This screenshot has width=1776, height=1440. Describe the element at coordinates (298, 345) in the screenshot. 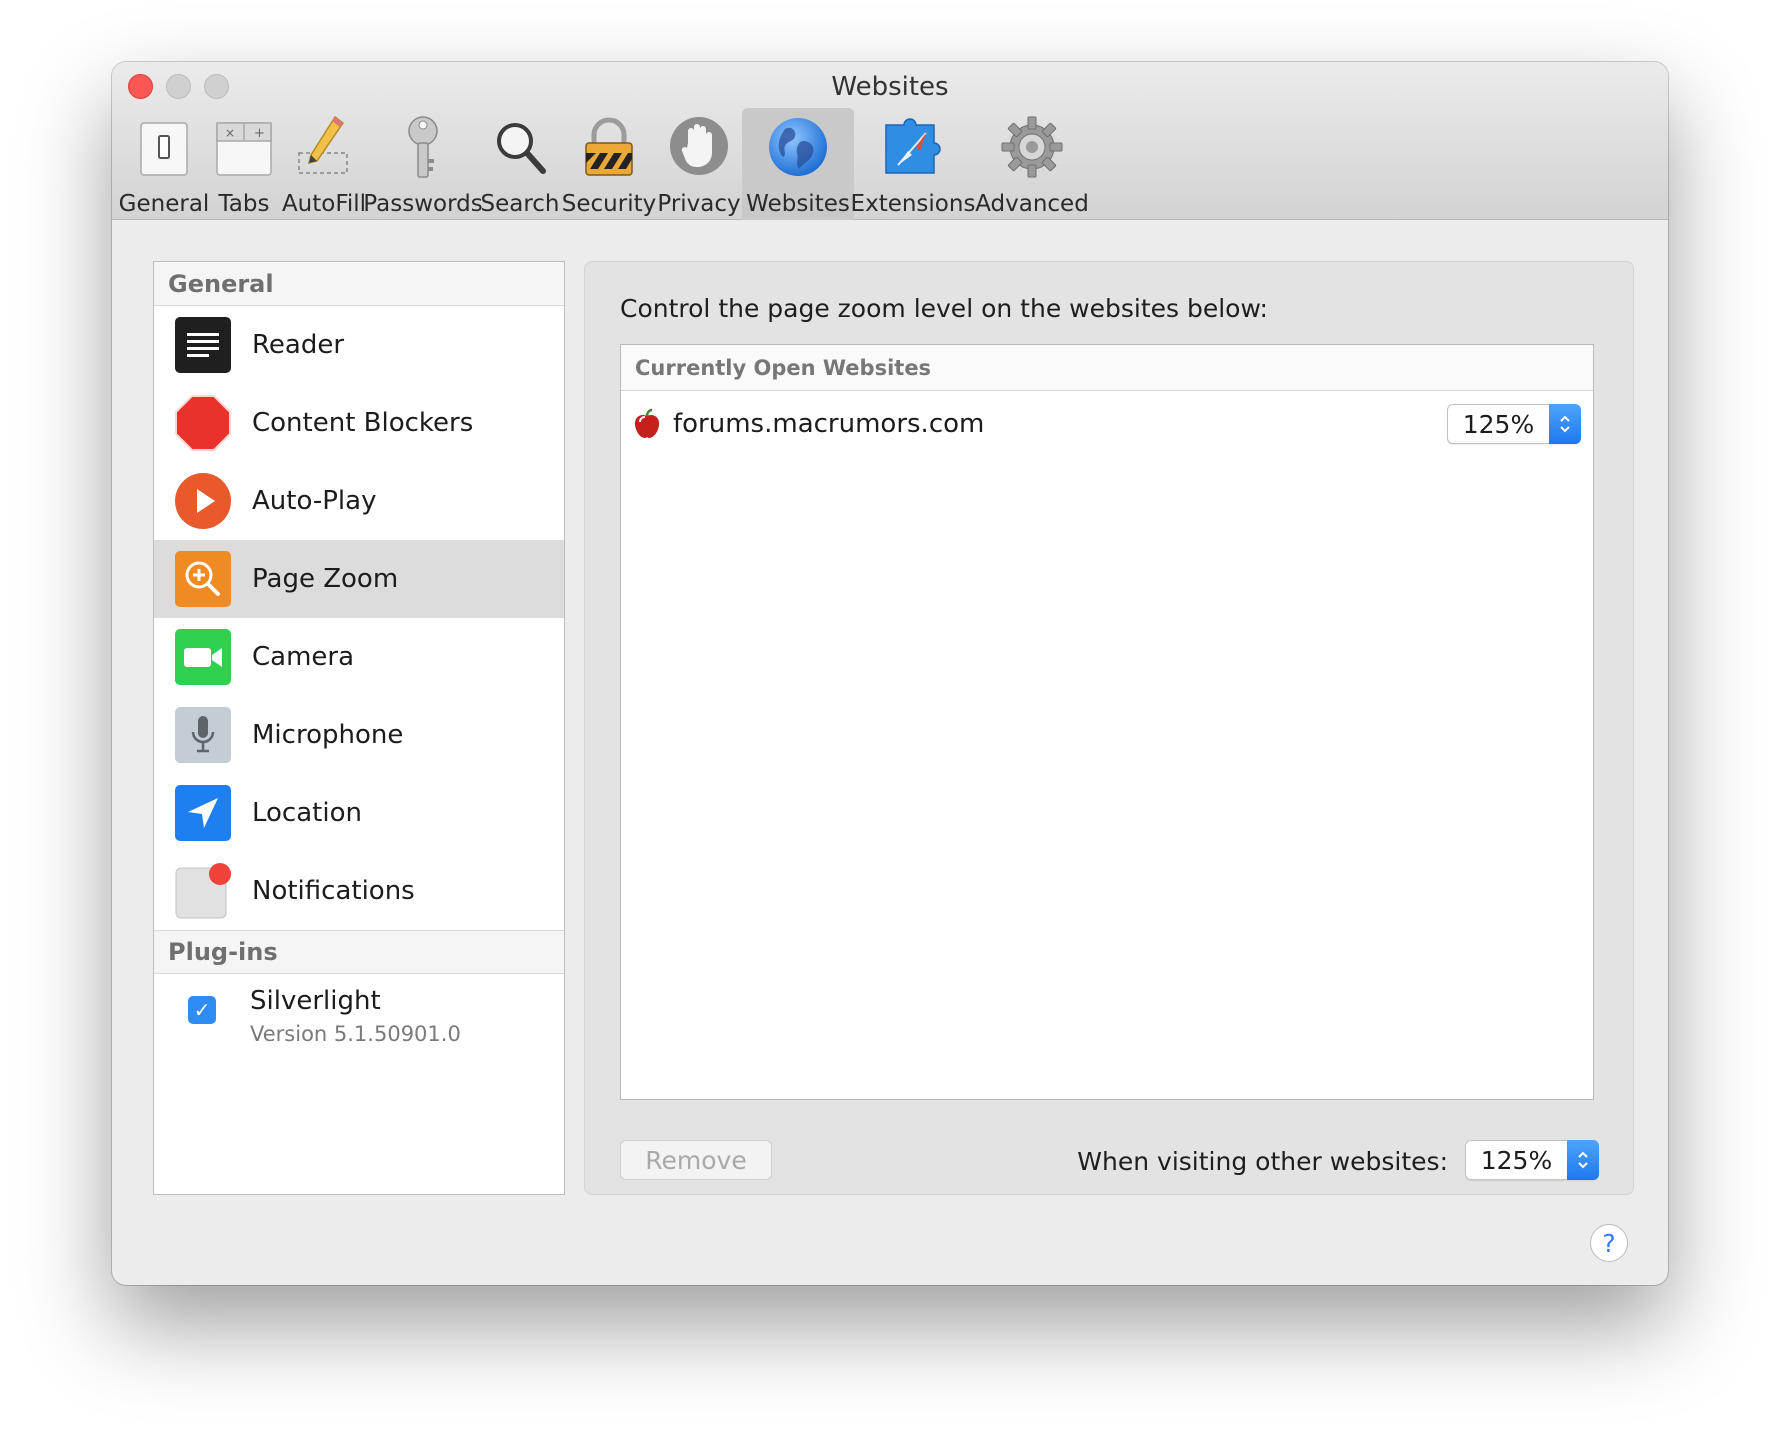

I see `sidebar-item-label: Reader` at that location.